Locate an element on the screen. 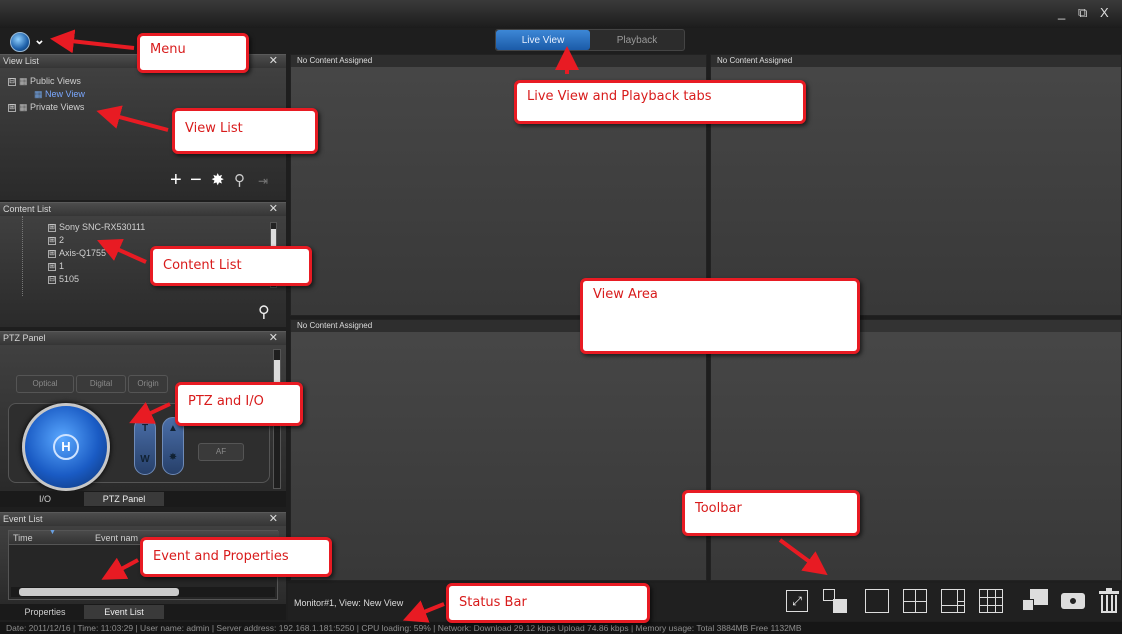 This screenshot has width=1122, height=634. arrow-toolbar is located at coordinates (803, 557).